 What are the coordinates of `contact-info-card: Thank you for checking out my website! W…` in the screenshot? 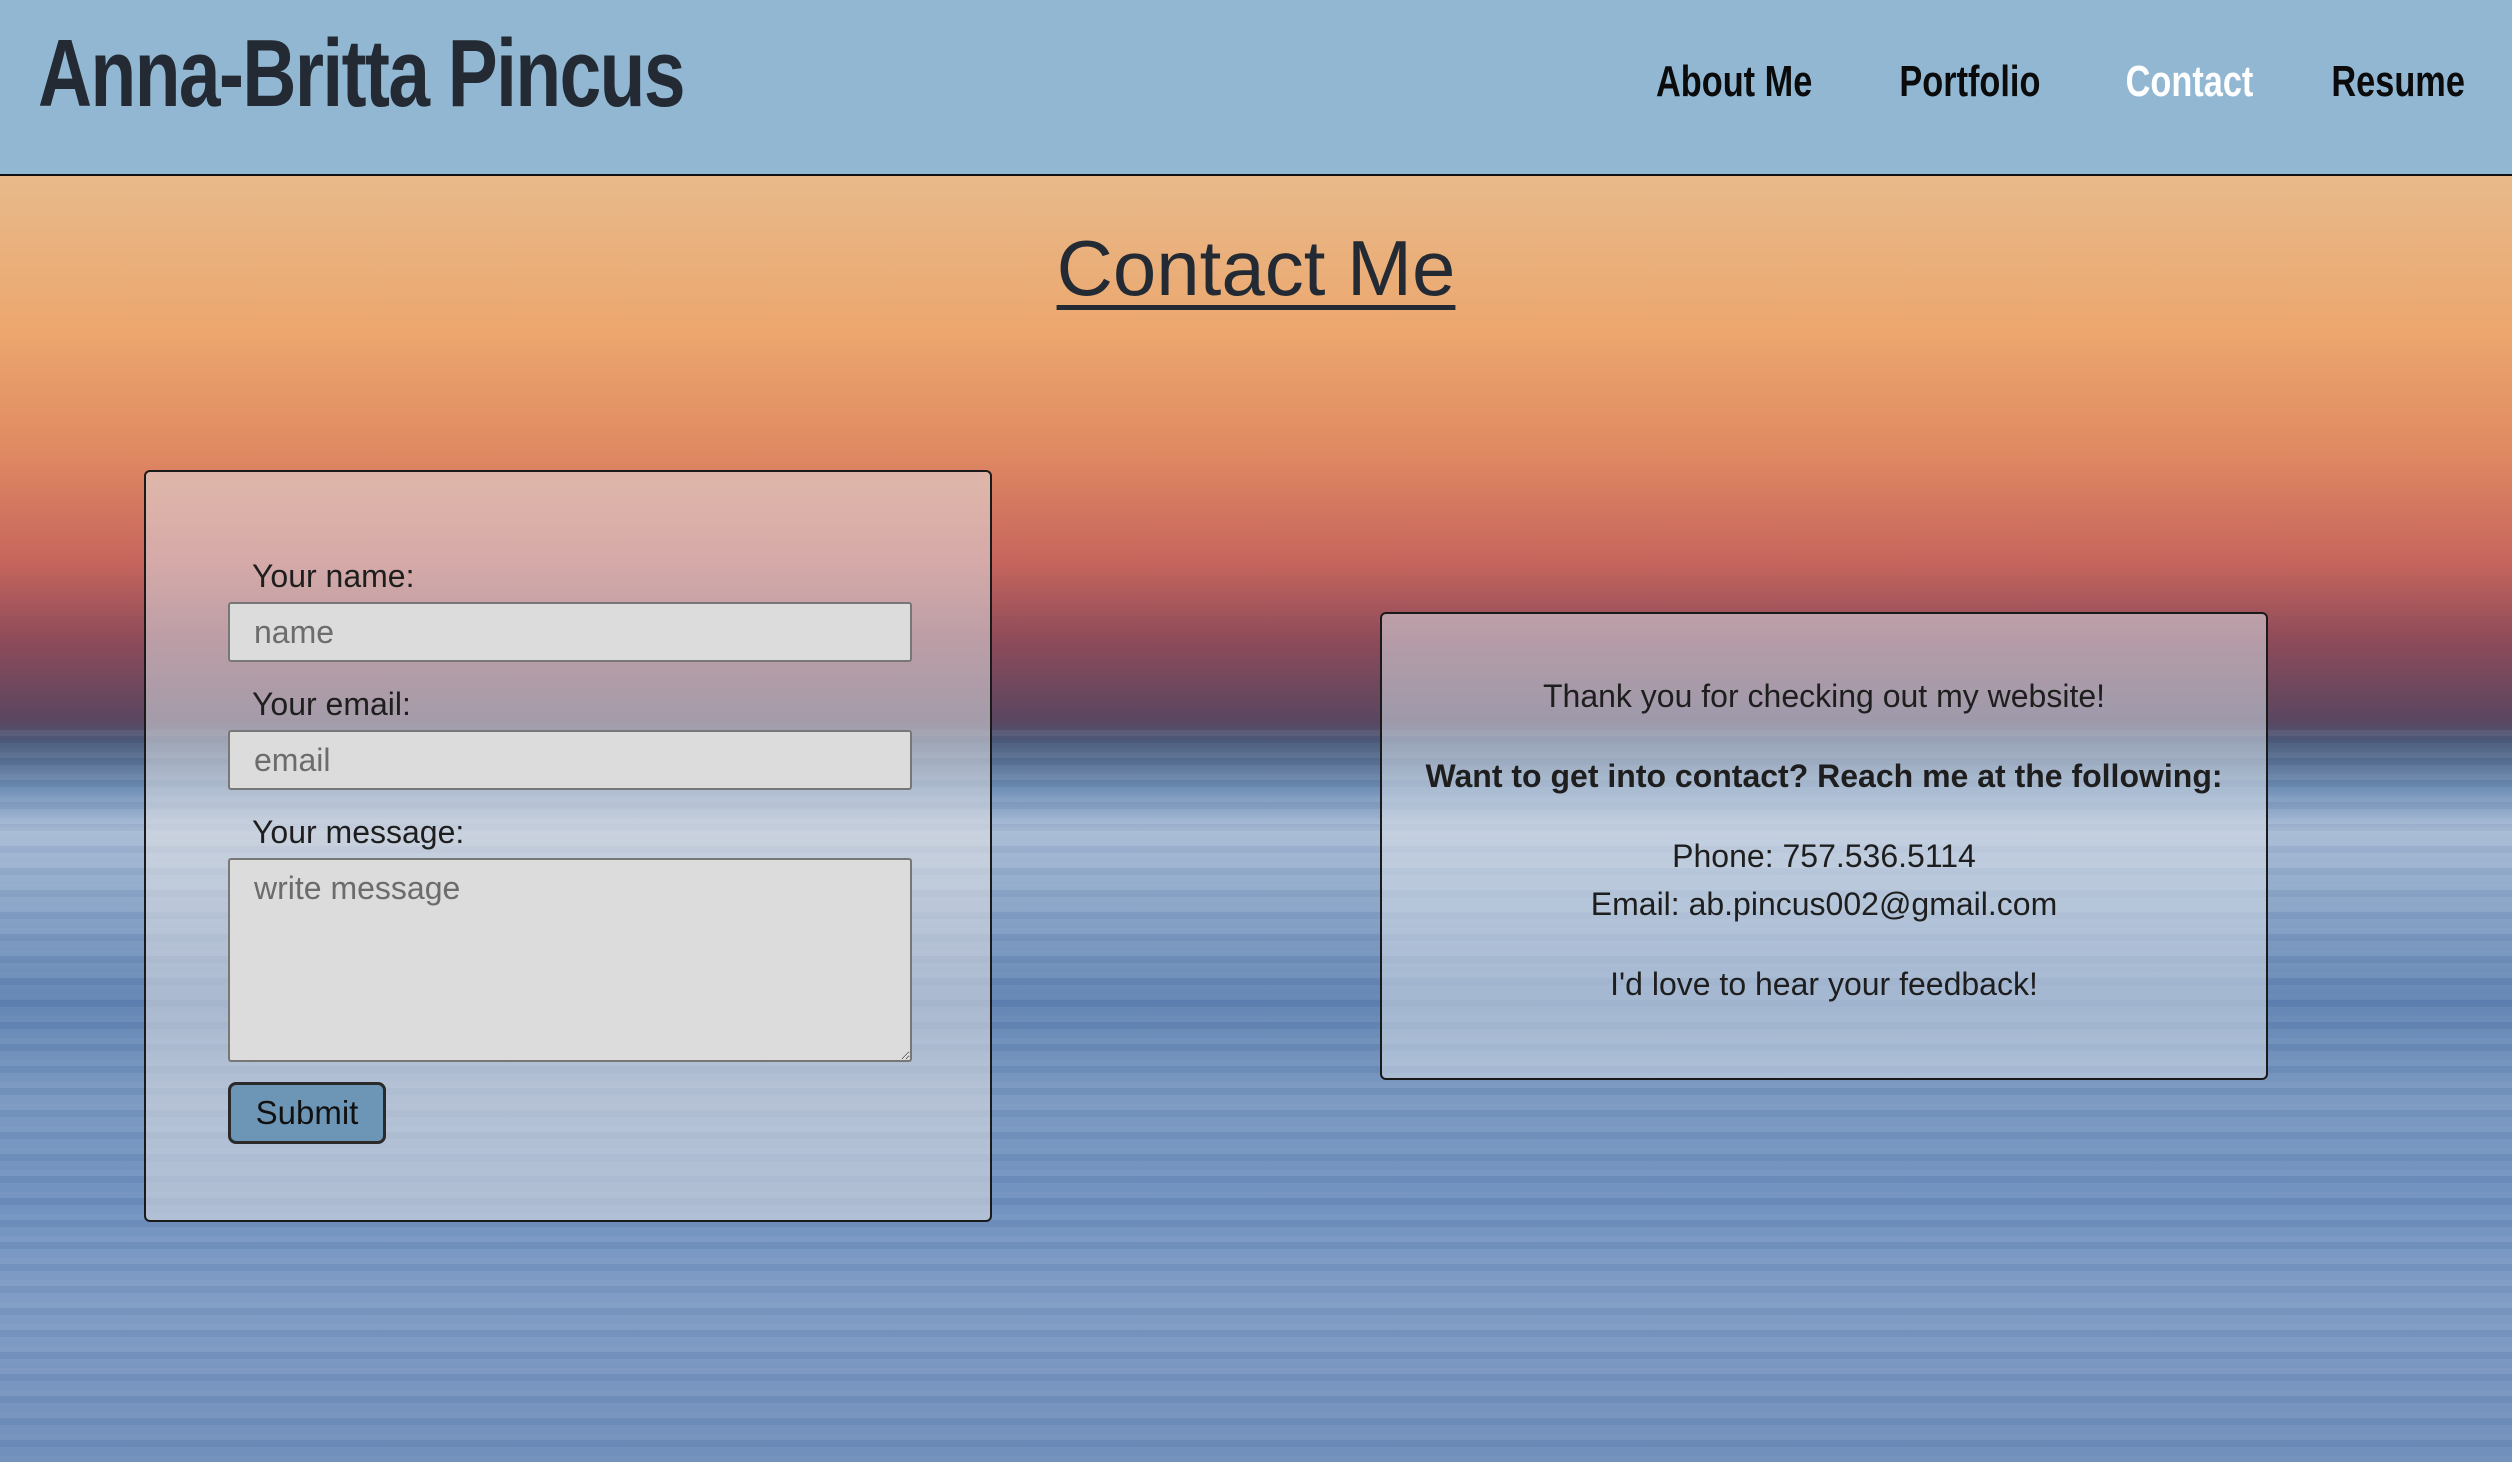 It's located at (1824, 846).